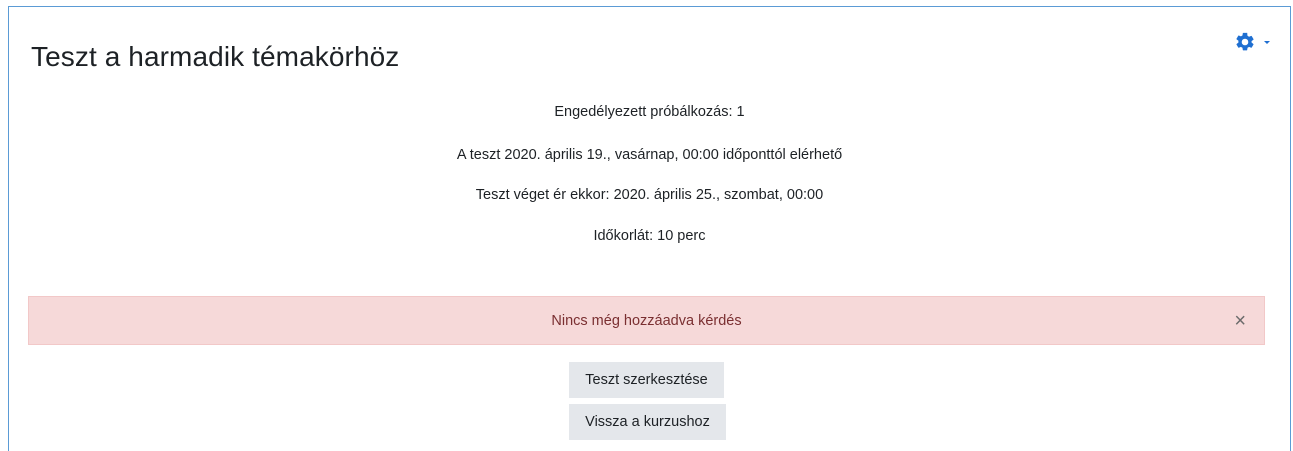 The height and width of the screenshot is (451, 1293). What do you see at coordinates (1245, 42) in the screenshot?
I see `gear-icon` at bounding box center [1245, 42].